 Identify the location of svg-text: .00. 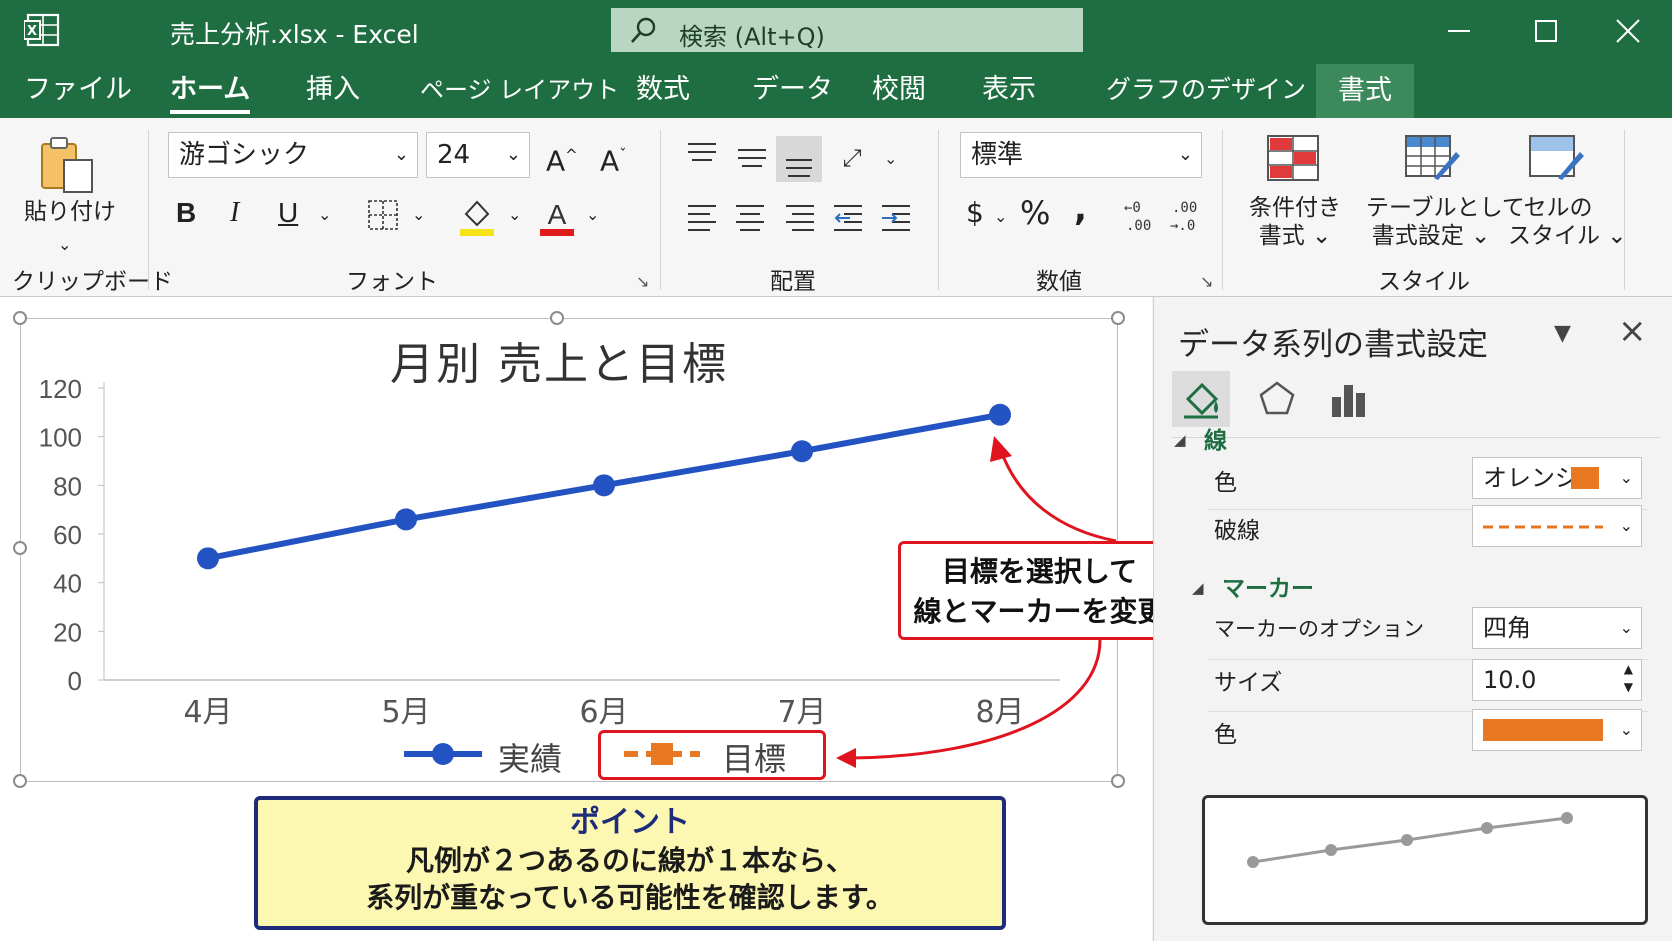
(1138, 226).